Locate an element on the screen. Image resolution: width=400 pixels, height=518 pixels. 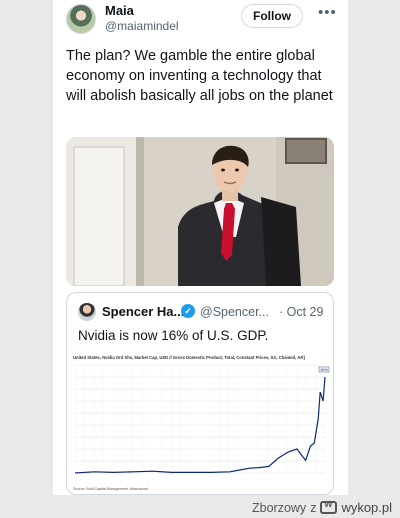
more-options-icon: ••• is located at coordinates (327, 12).